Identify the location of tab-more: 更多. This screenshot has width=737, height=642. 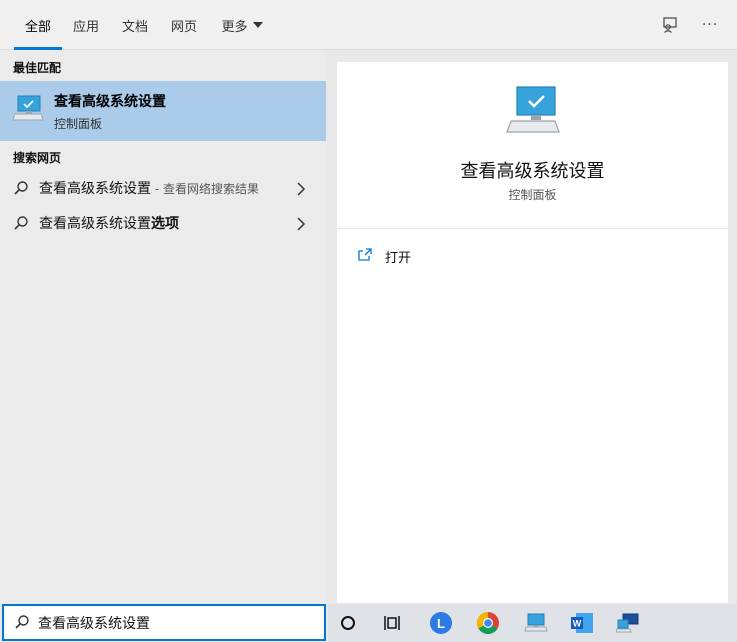
(242, 25).